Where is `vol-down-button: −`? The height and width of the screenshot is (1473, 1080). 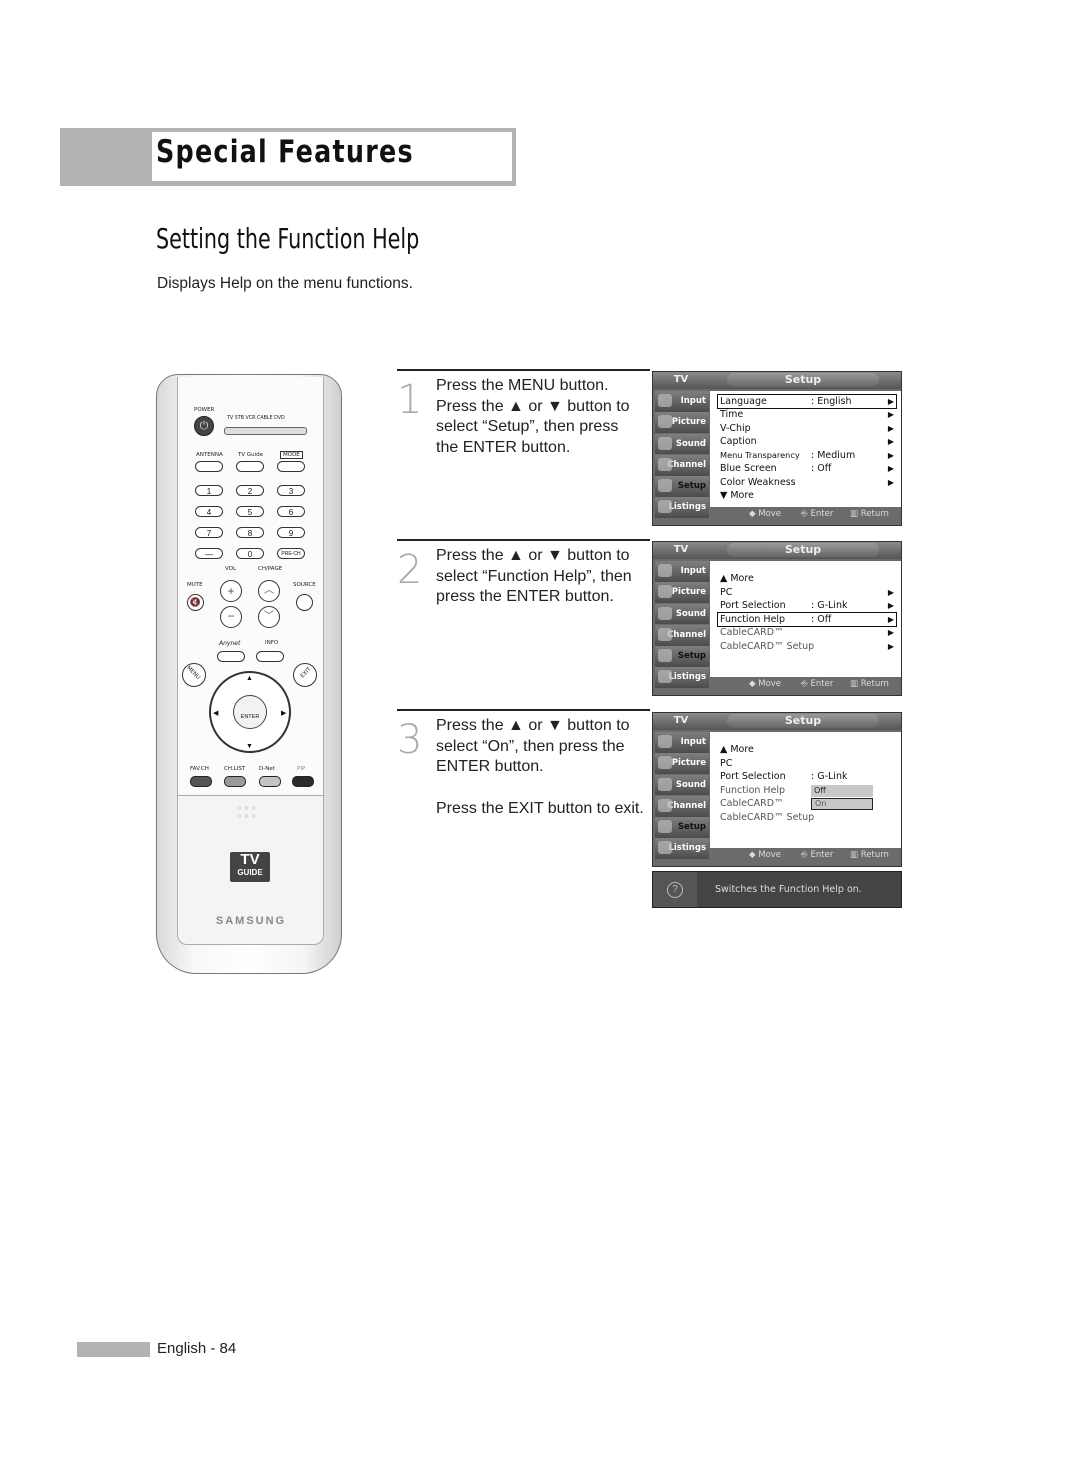 vol-down-button: − is located at coordinates (231, 617).